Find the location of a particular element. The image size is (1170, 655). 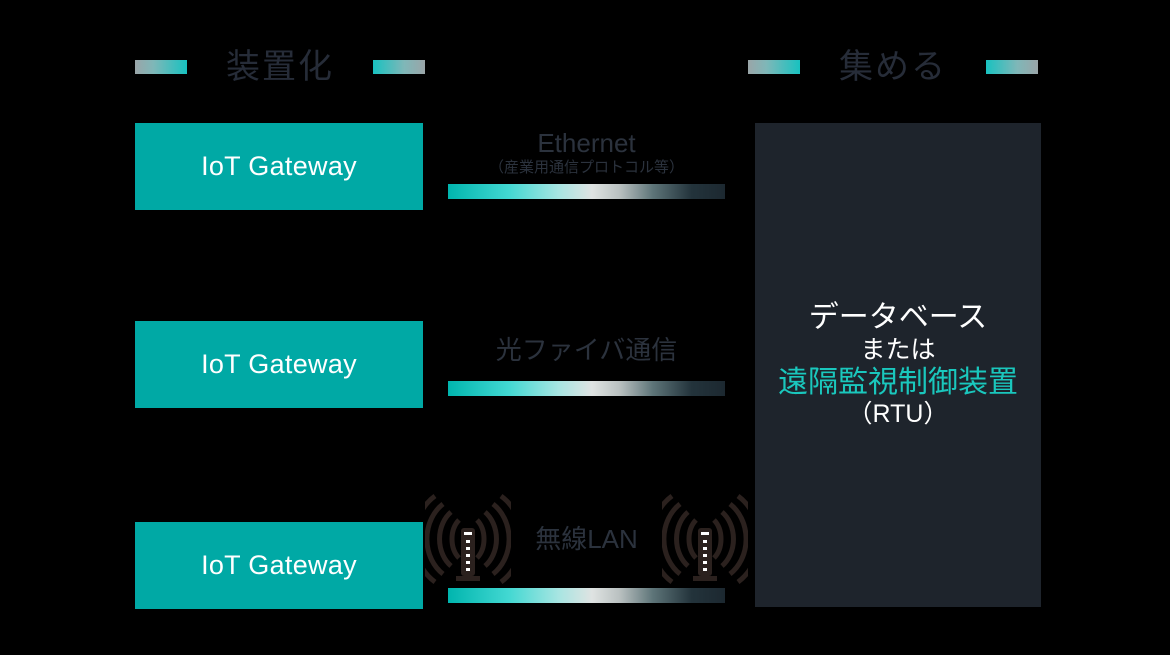

iot-gateway-box-1: IoT Gateway is located at coordinates (279, 166).